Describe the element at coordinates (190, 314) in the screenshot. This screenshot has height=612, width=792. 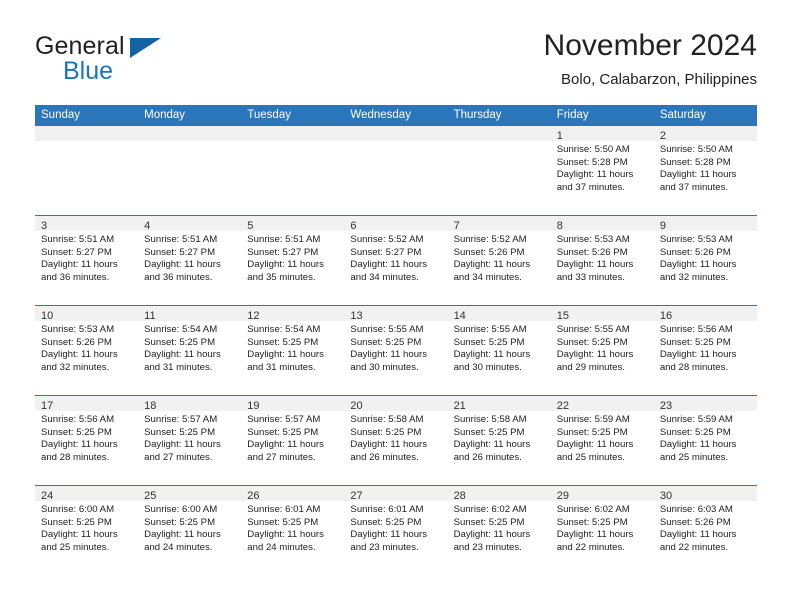
I see `day-number-band: 11` at that location.